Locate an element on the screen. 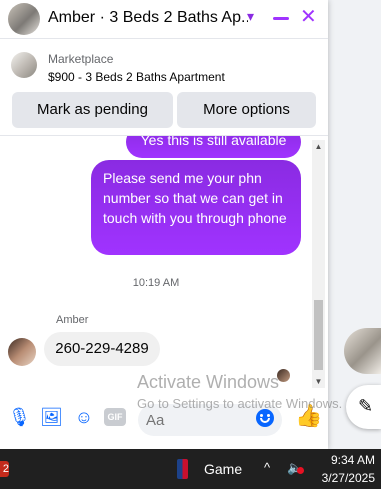  activation-watermark-subtitle: Go to Settings to activate Windows. is located at coordinates (240, 403).